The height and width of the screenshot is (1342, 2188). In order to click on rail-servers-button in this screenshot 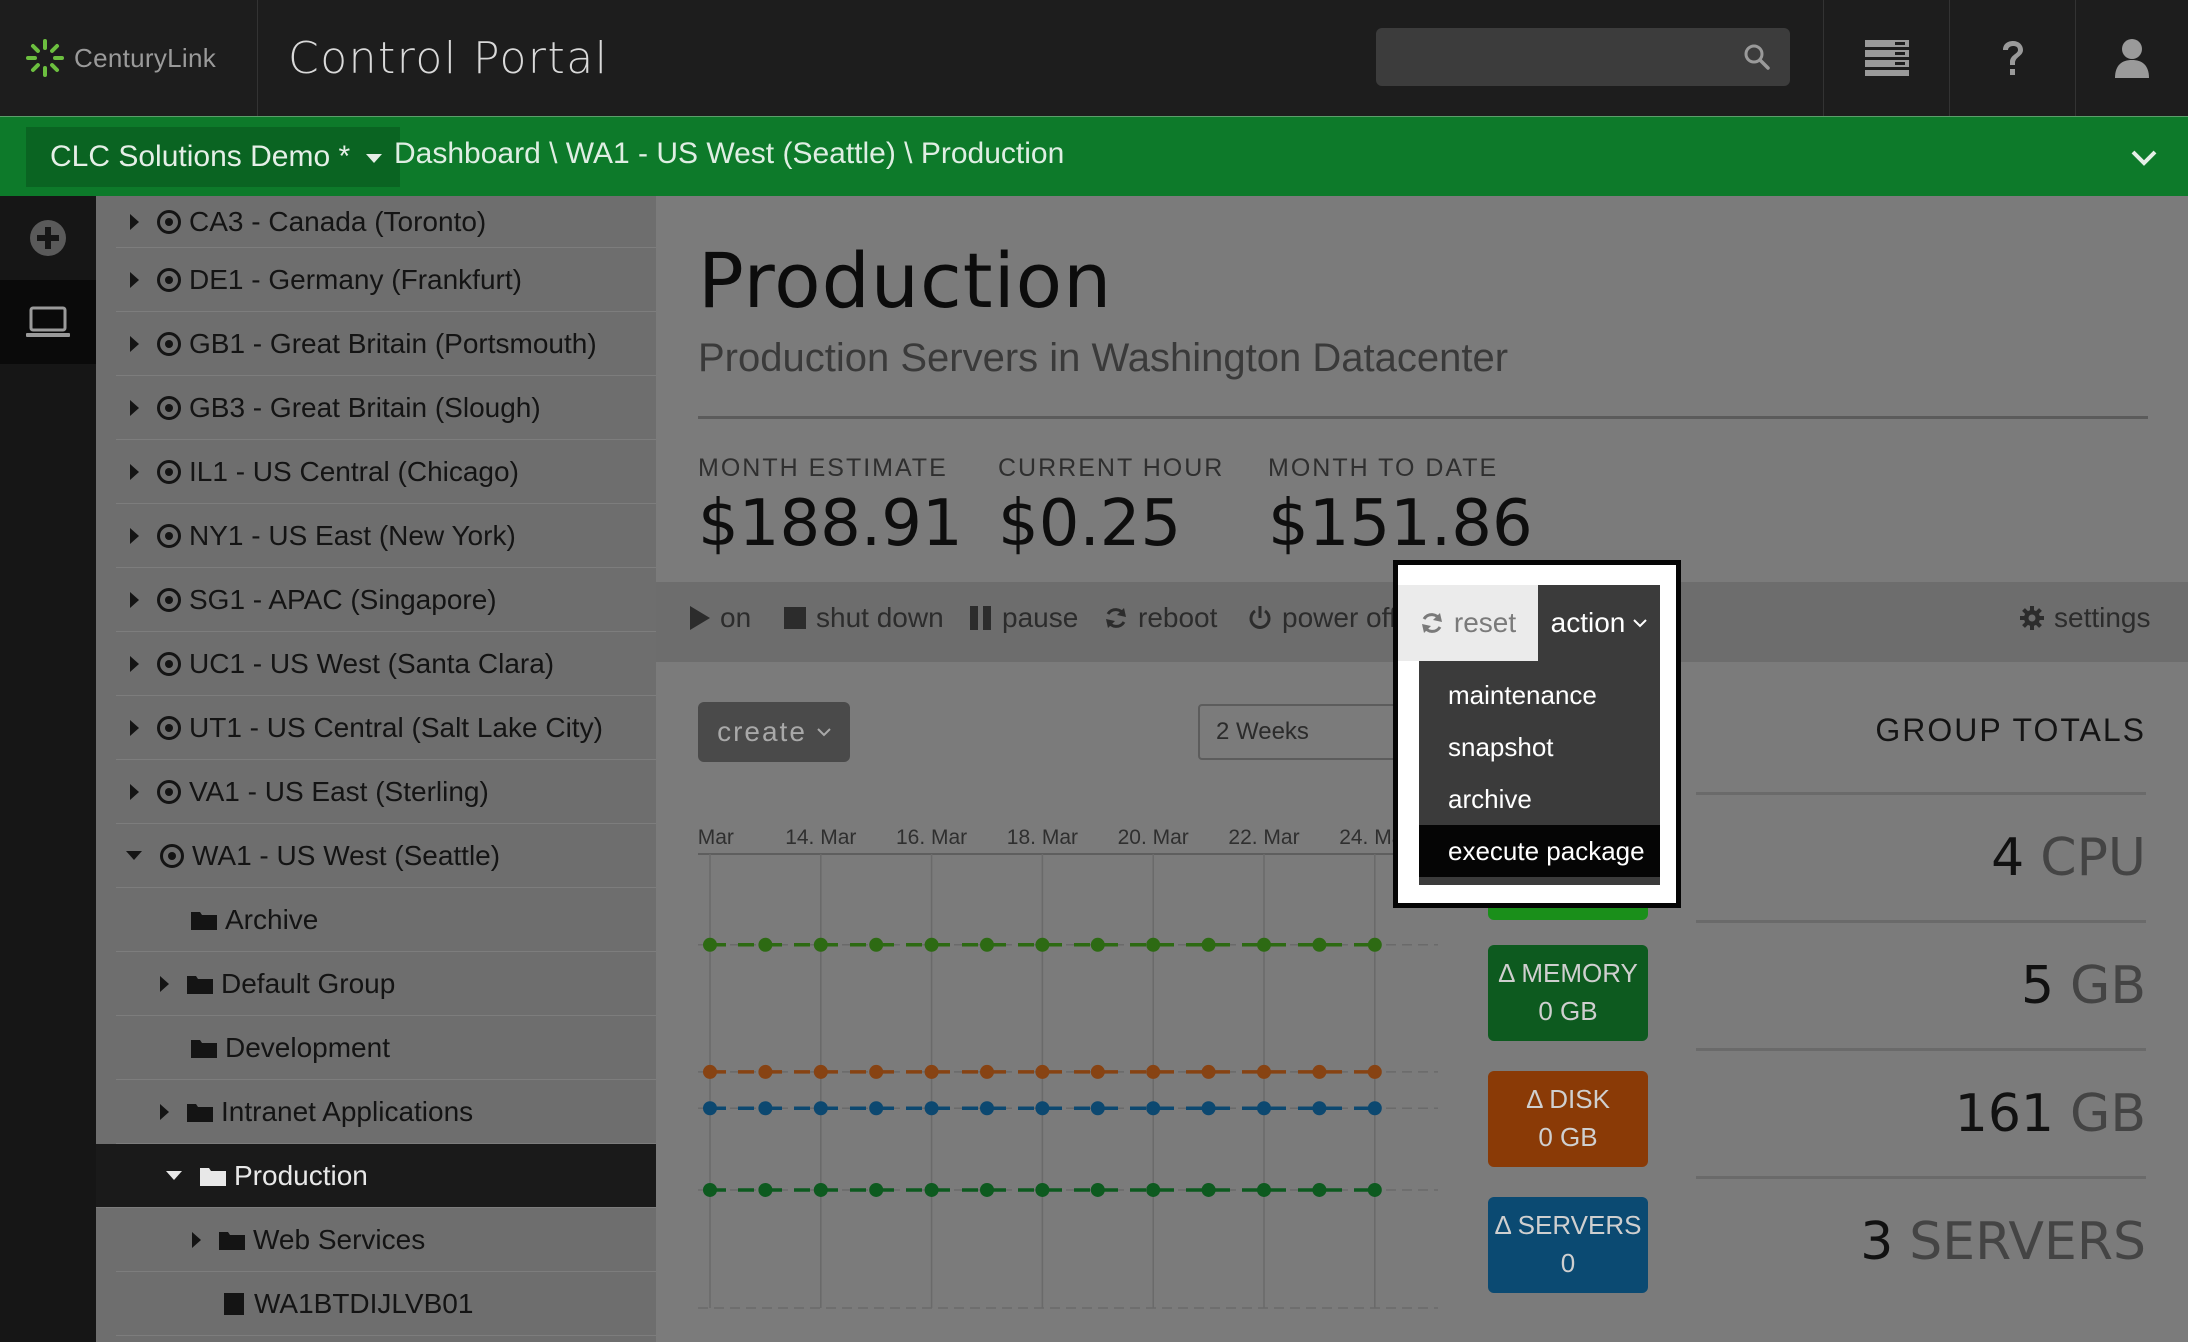, I will do `click(48, 322)`.